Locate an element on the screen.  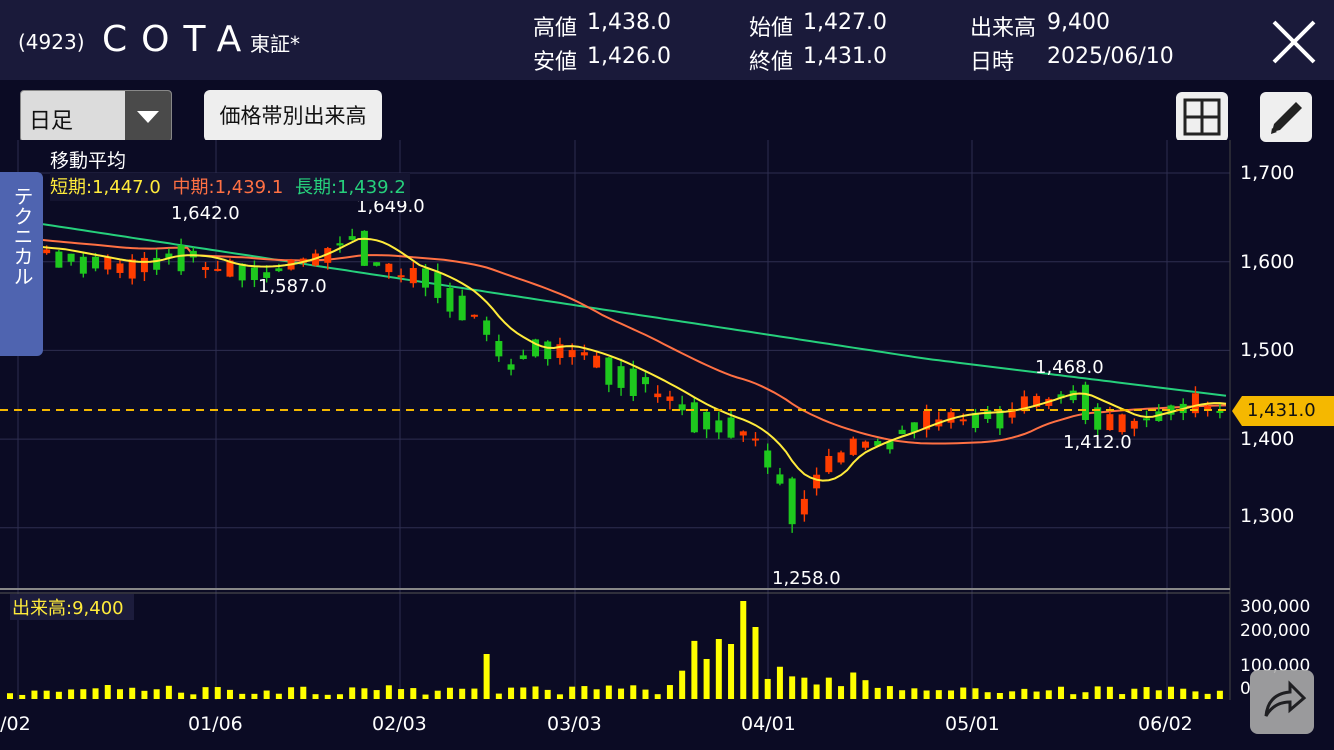
ma-long-value: 長期:1,439.2 is located at coordinates (350, 187).